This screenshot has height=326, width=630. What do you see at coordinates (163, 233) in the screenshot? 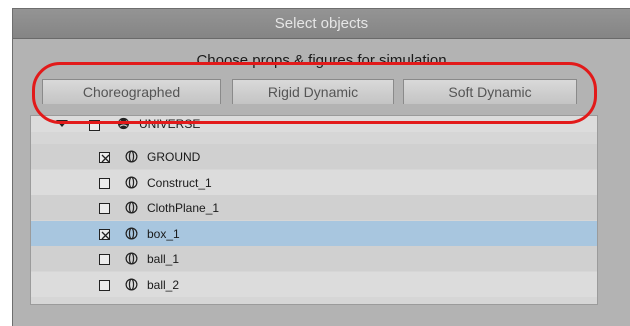
I see `tree-label: box_1` at bounding box center [163, 233].